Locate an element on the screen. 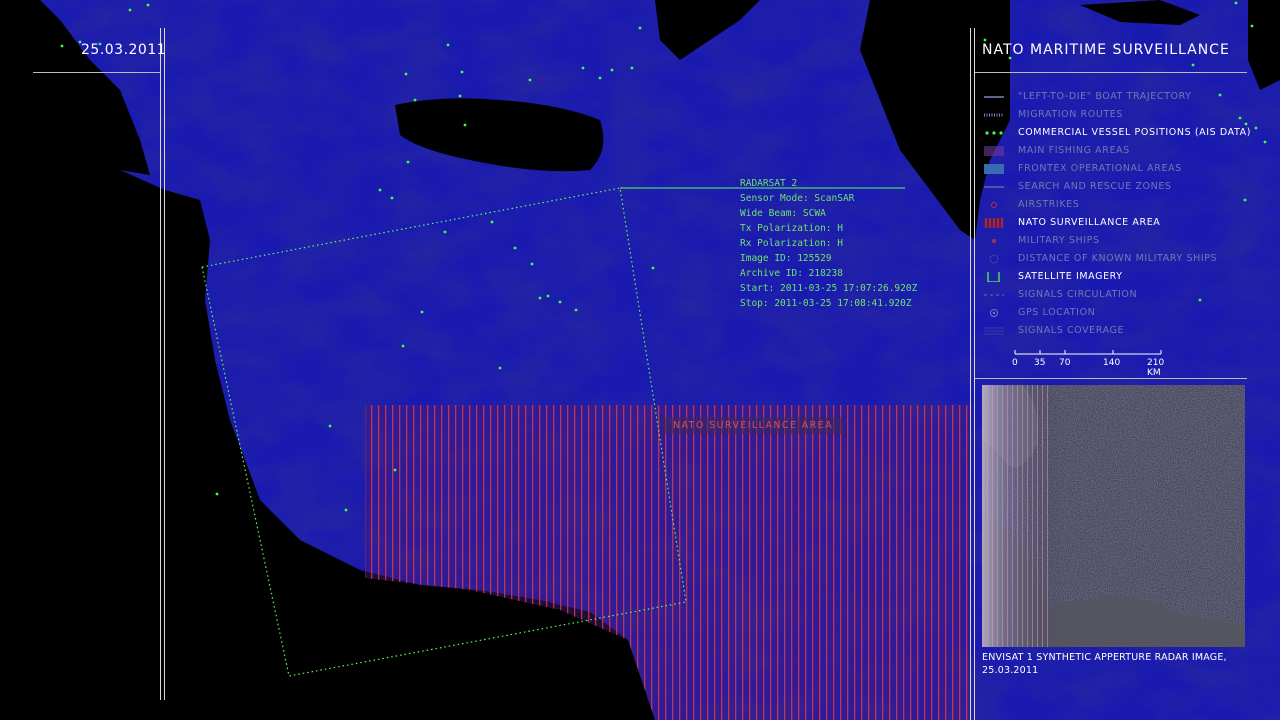  scale-tick-label: 70 is located at coordinates (1065, 363).